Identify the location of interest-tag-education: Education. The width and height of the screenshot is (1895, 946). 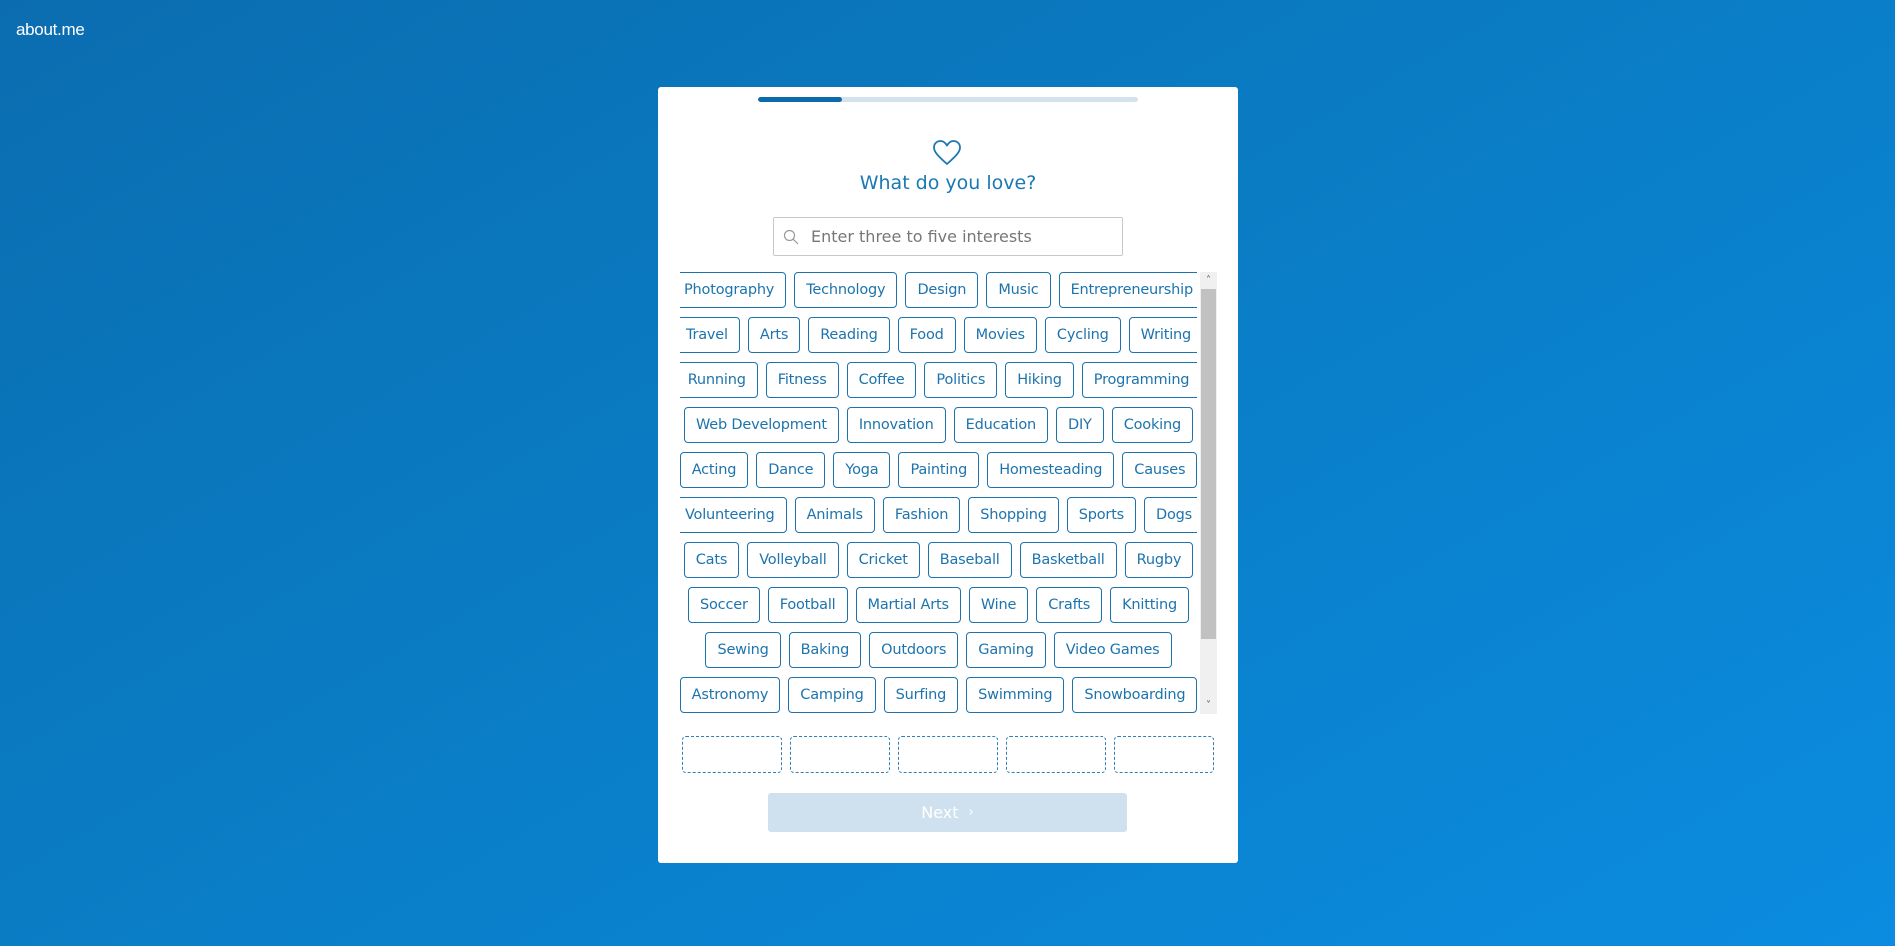
(1000, 425).